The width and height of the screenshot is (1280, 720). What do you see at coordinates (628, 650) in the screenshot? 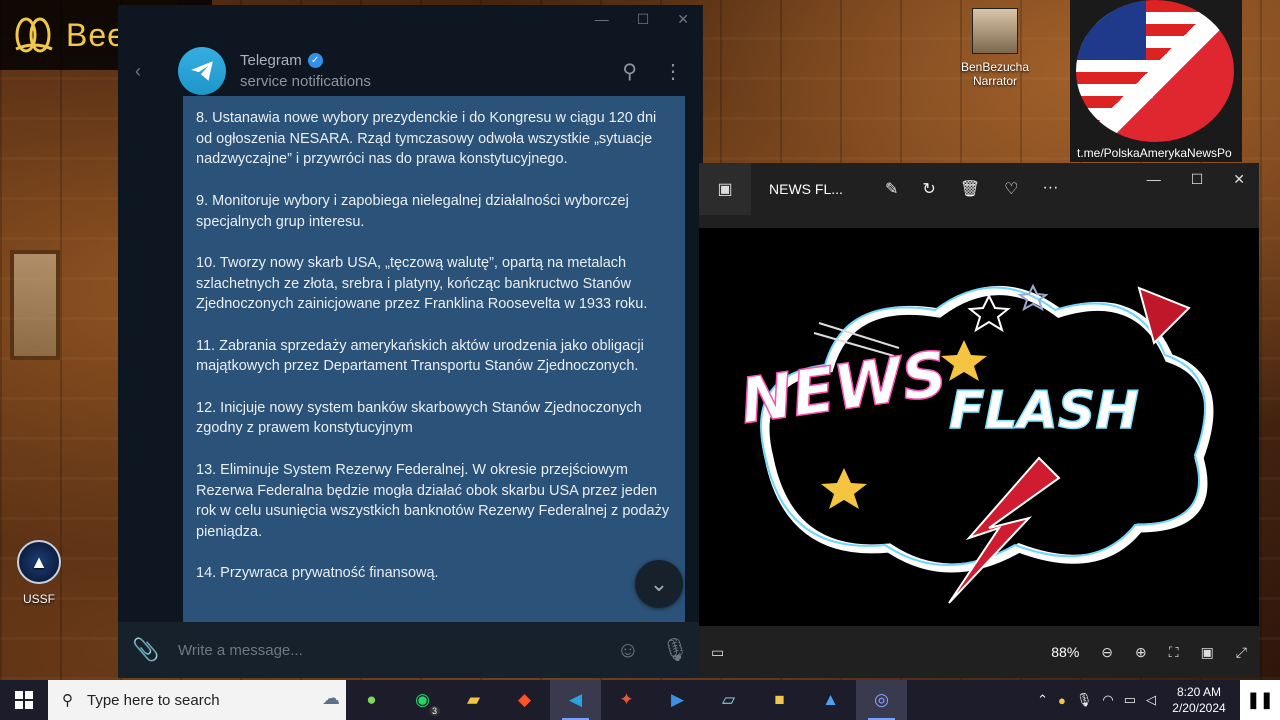
I see `emoji-icon: ☺` at bounding box center [628, 650].